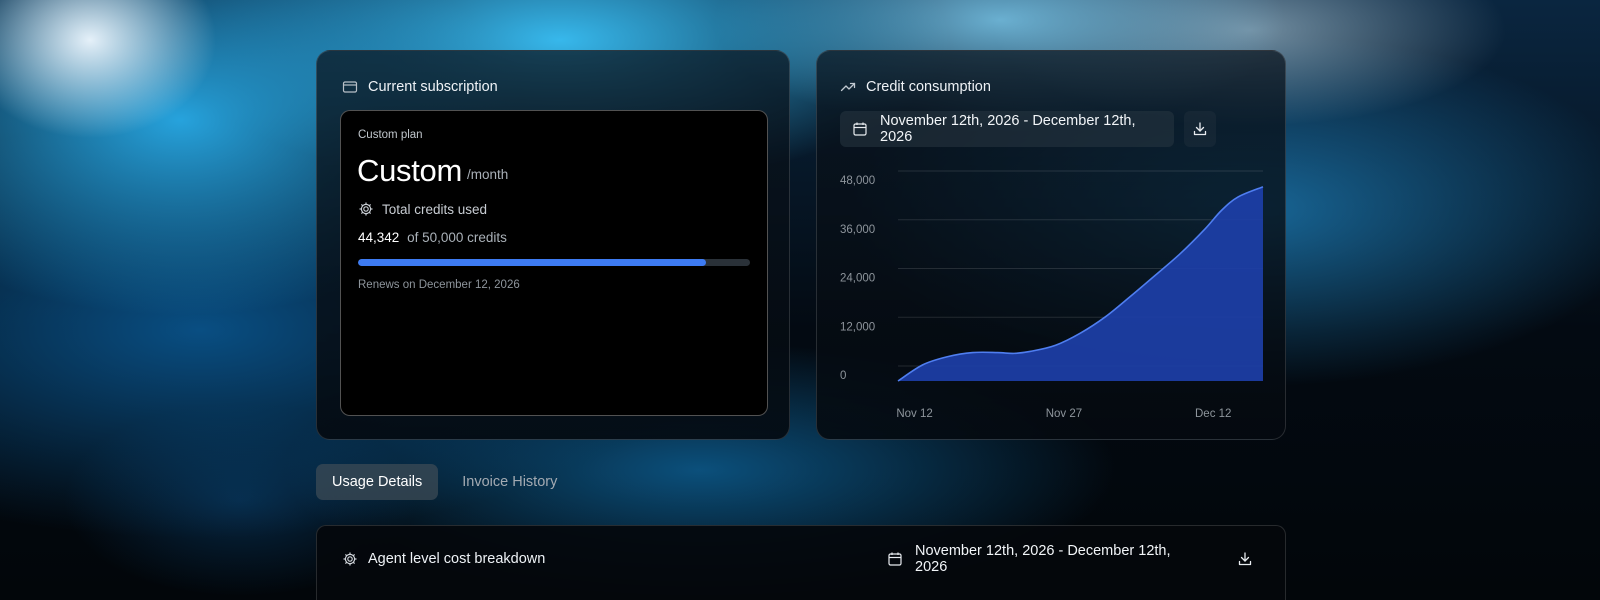  Describe the element at coordinates (444, 482) in the screenshot. I see `details-tabs: Usage Details Invoice History` at that location.